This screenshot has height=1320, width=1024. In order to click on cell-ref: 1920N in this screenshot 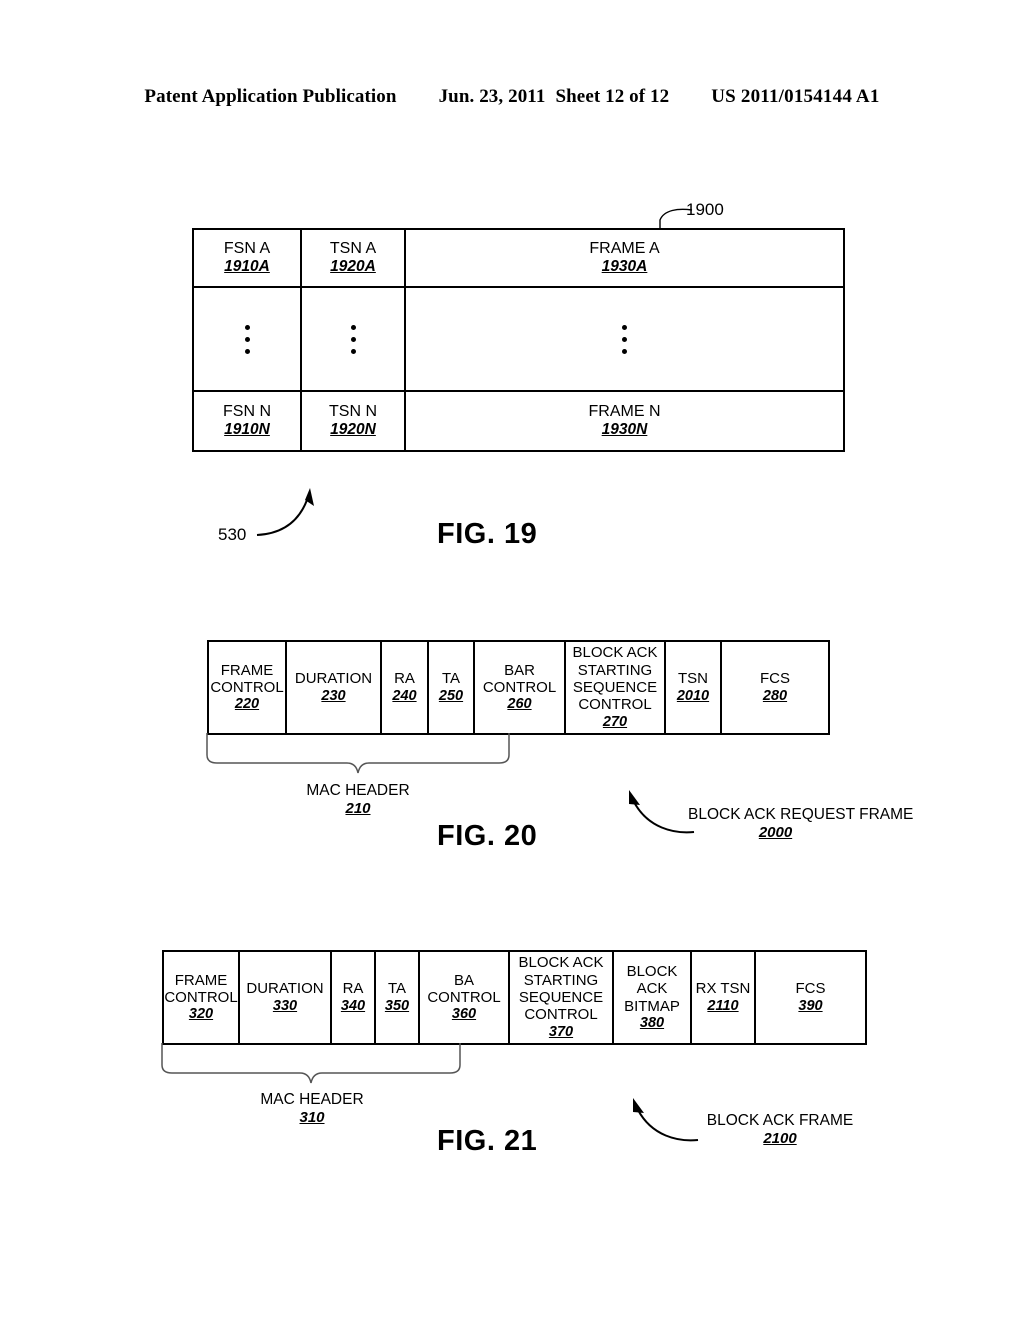, I will do `click(353, 430)`.